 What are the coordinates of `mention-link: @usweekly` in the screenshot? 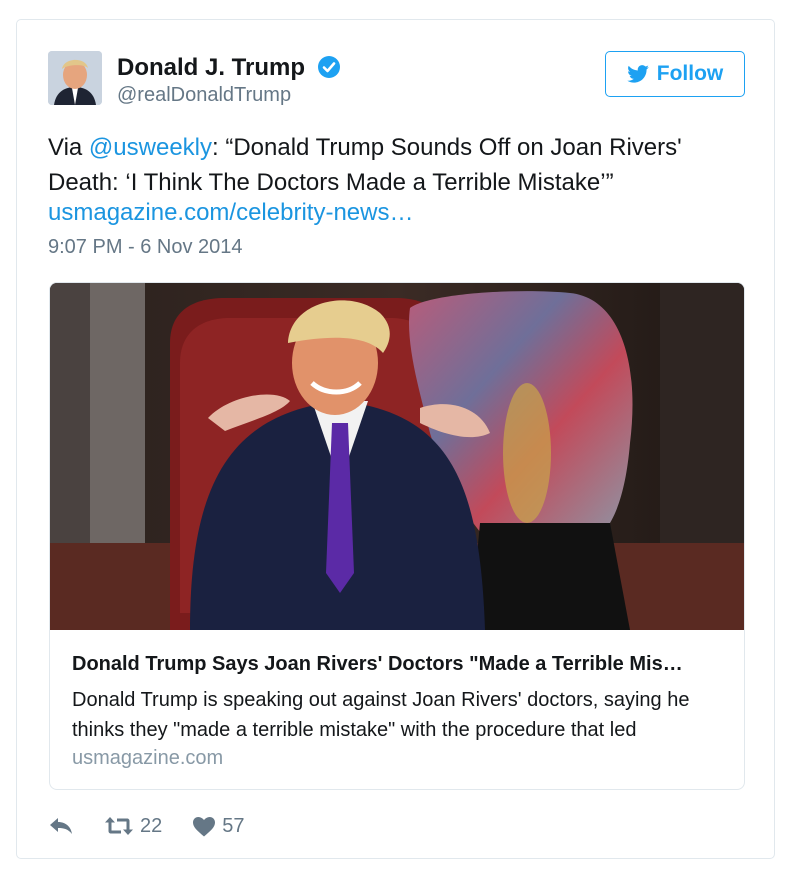 It's located at (150, 147).